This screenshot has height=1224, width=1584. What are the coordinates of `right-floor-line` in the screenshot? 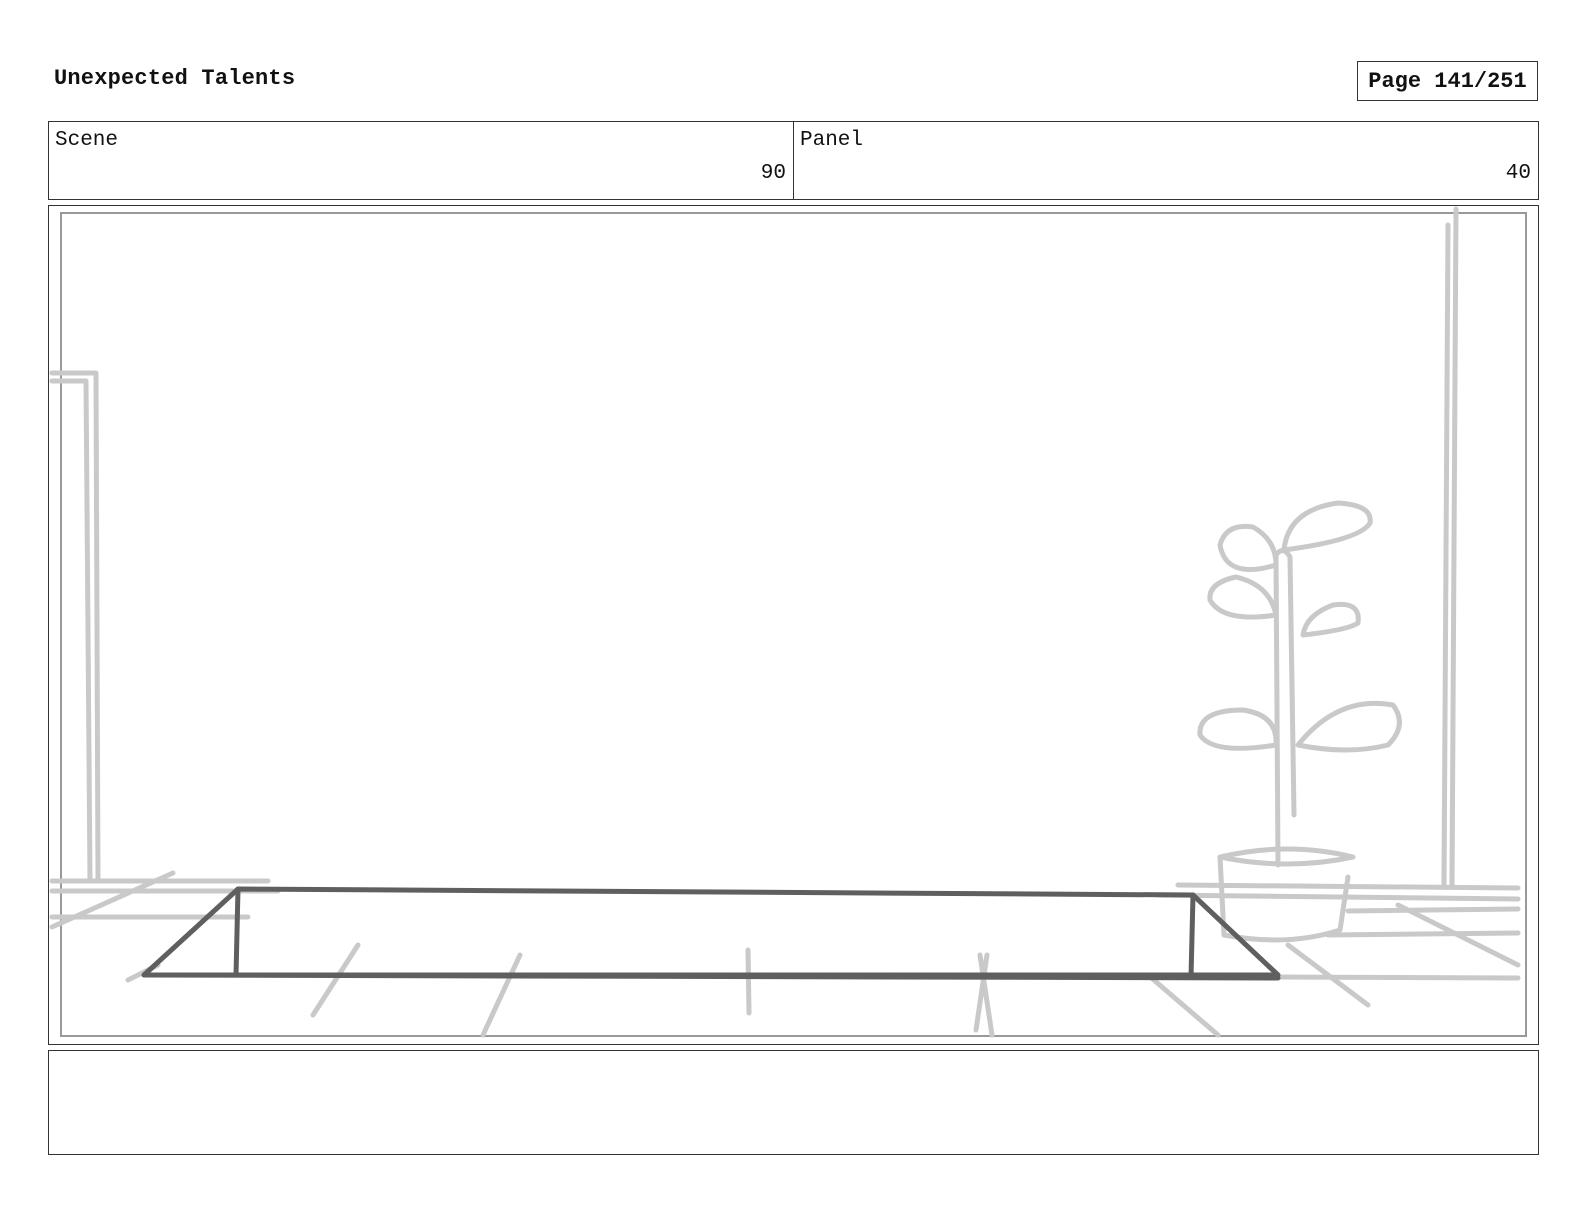 It's located at (1433, 910).